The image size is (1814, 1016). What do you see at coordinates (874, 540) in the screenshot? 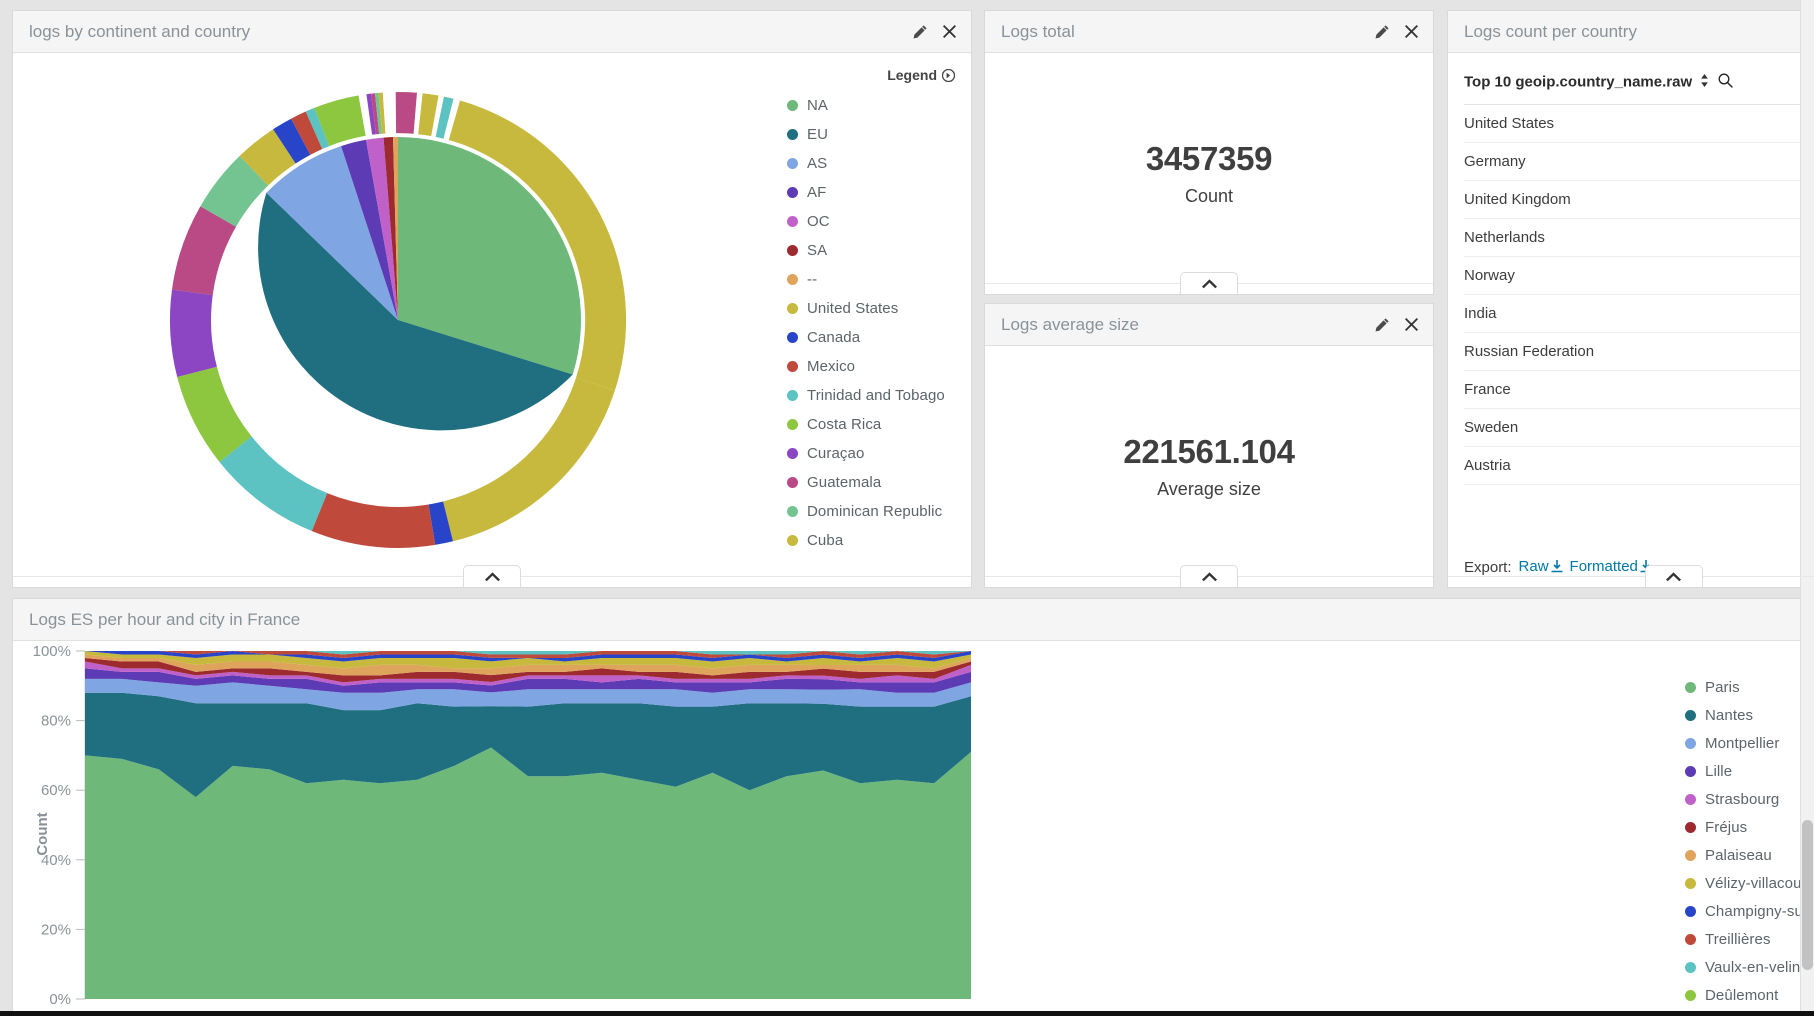
I see `legend-item: Cuba` at bounding box center [874, 540].